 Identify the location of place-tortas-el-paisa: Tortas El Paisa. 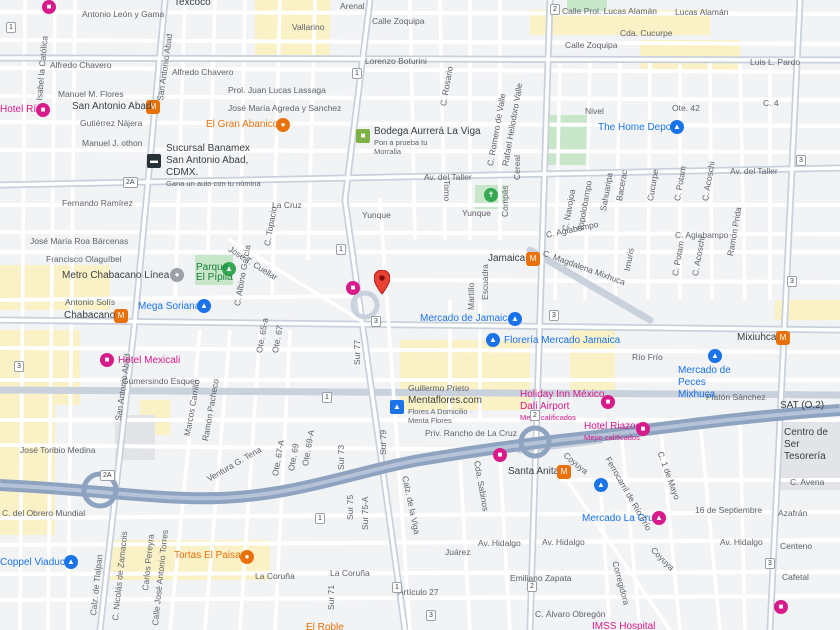
(207, 556).